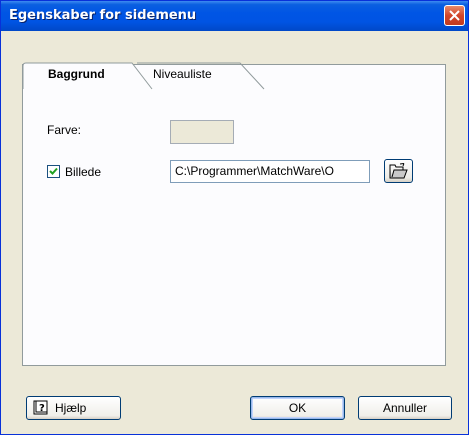  I want to click on cancel-button-label: Annuller, so click(405, 408).